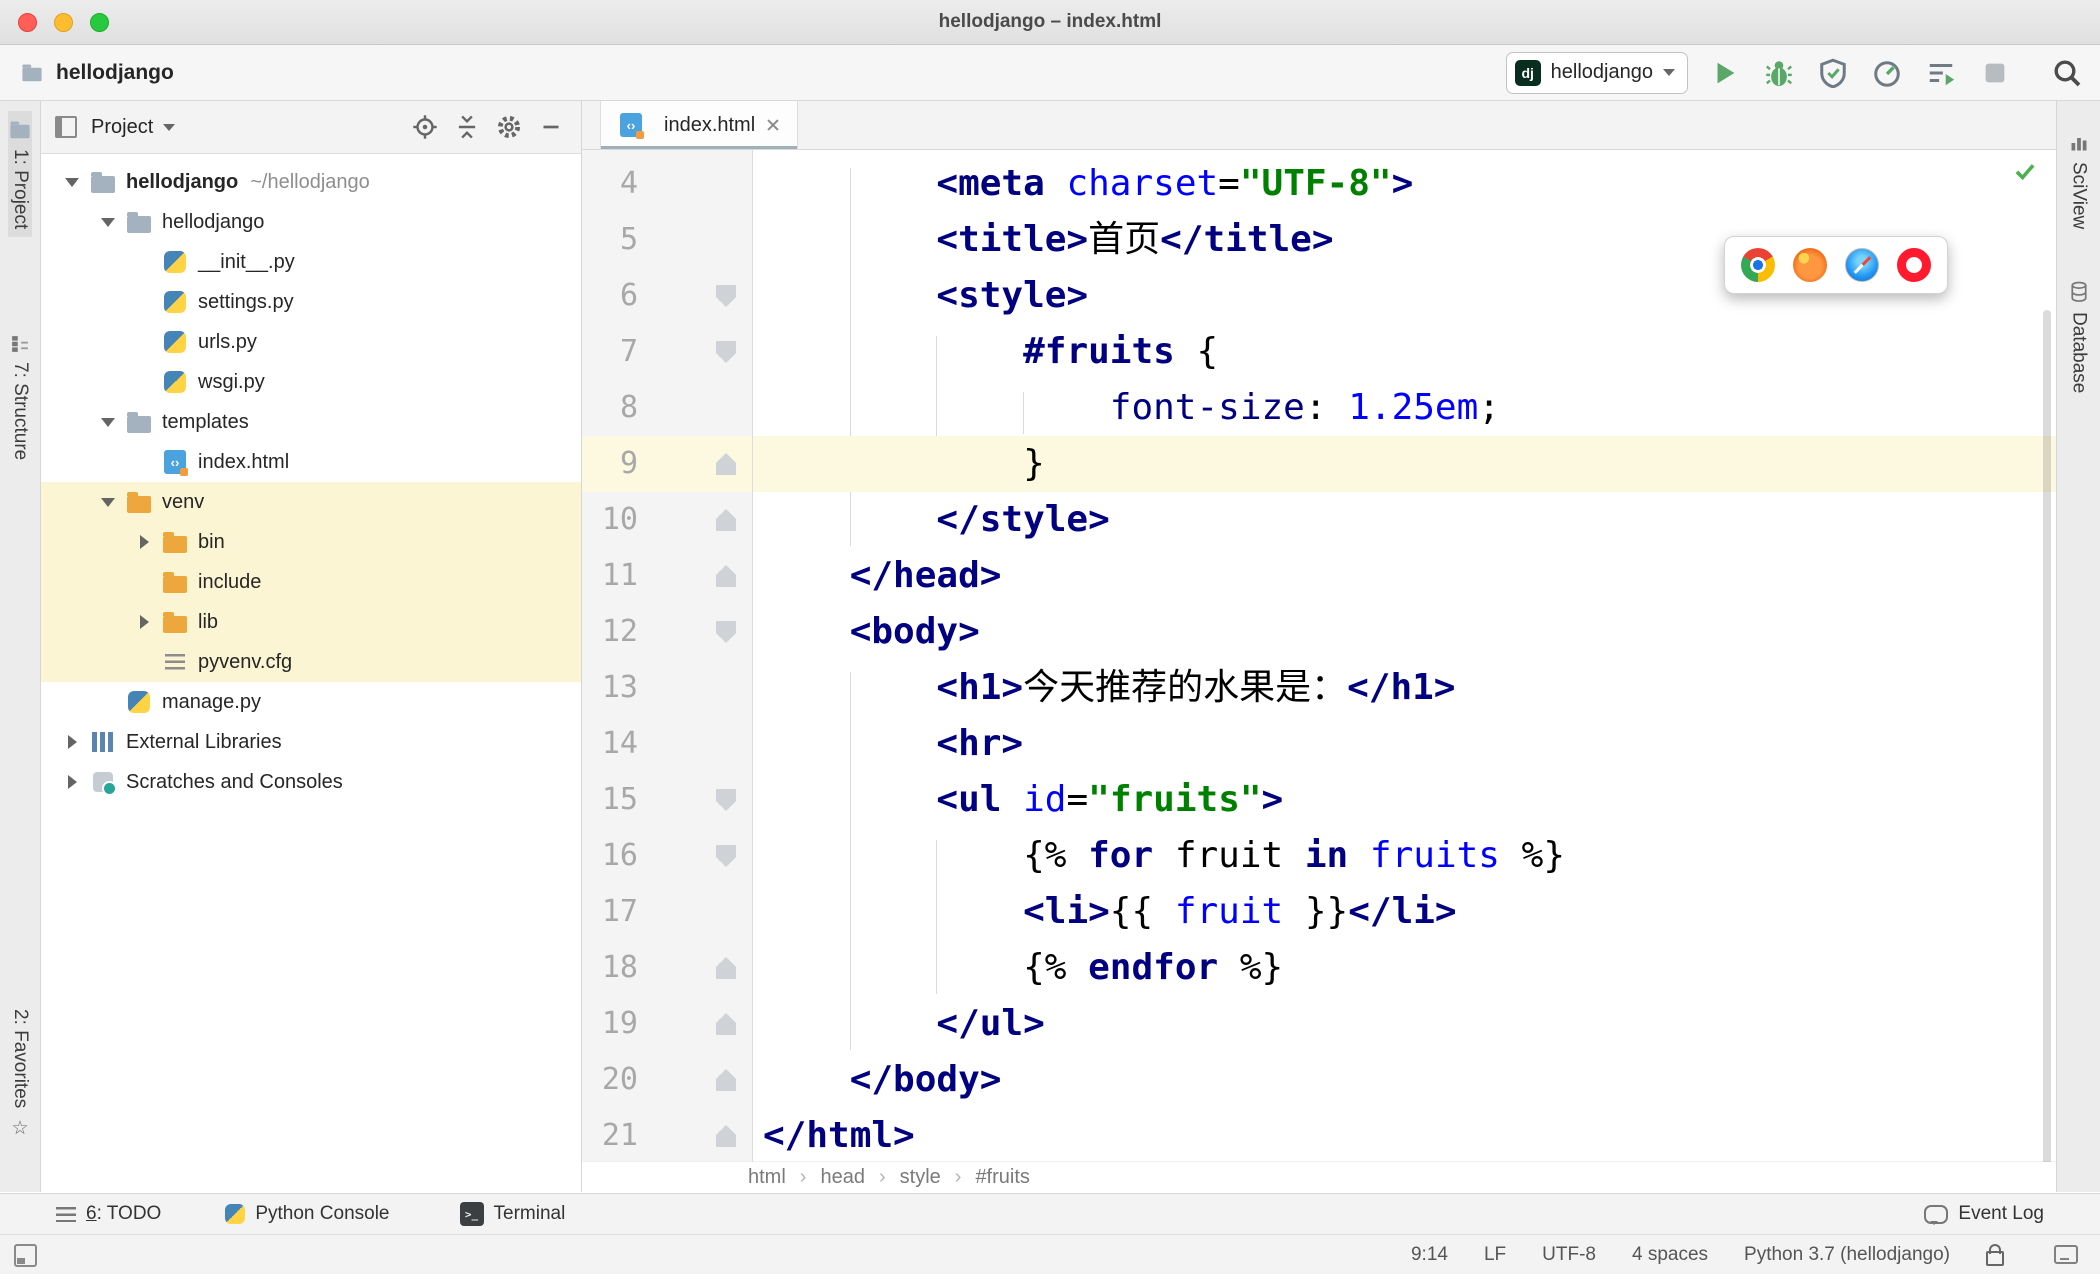 The width and height of the screenshot is (2100, 1274). I want to click on tree-item-urls-py: urls.py, so click(311, 342).